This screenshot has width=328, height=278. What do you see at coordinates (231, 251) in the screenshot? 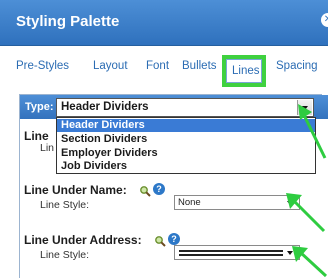
I see `double-line-preview-top` at bounding box center [231, 251].